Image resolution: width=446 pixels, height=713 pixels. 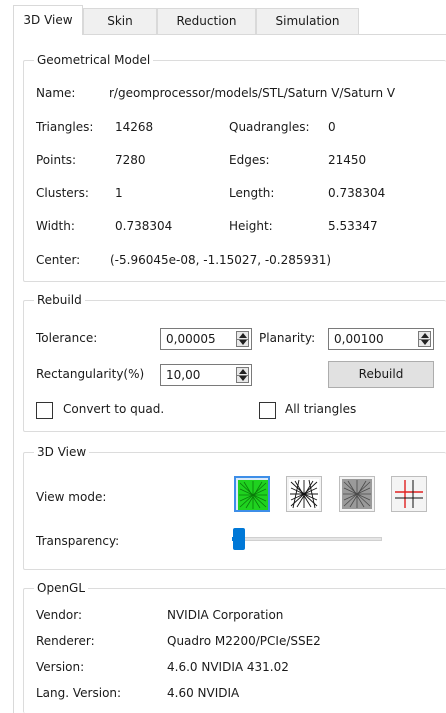 What do you see at coordinates (61, 588) in the screenshot?
I see `opengl-title: OpenGL` at bounding box center [61, 588].